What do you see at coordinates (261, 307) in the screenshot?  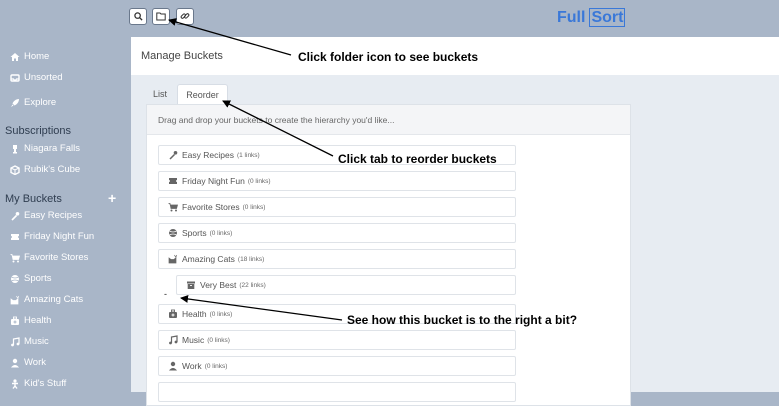 I see `arrow-to-very-best` at bounding box center [261, 307].